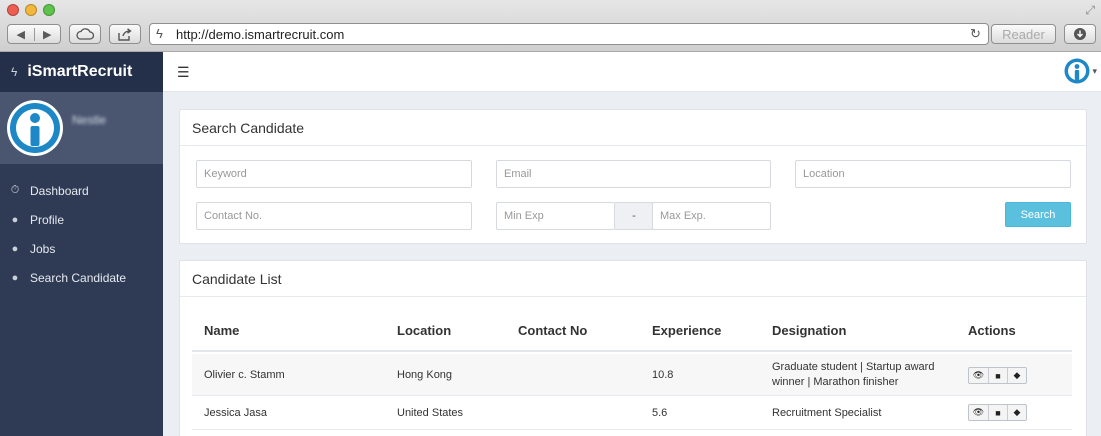 This screenshot has height=436, width=1101. Describe the element at coordinates (334, 216) in the screenshot. I see `contact-number-input: Contact No.` at that location.